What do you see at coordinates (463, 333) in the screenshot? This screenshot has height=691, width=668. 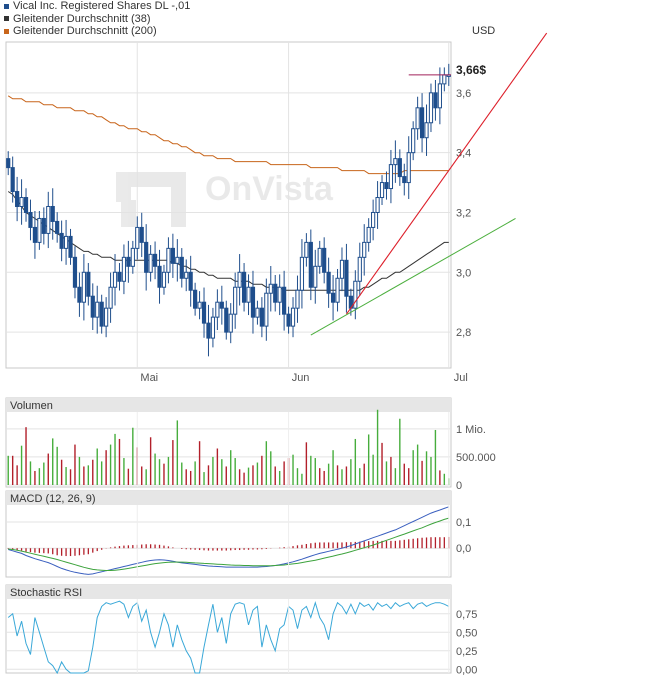 I see `price-y-tick-label: 2,8` at bounding box center [463, 333].